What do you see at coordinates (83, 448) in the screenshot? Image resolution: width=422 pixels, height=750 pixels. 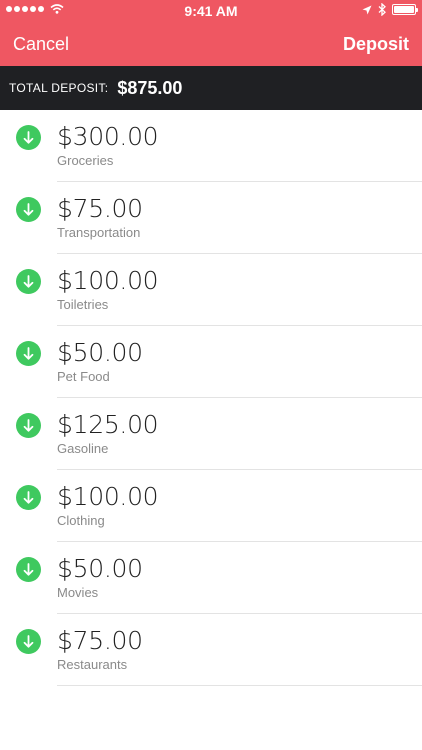 I see `item-category: Gasoline` at bounding box center [83, 448].